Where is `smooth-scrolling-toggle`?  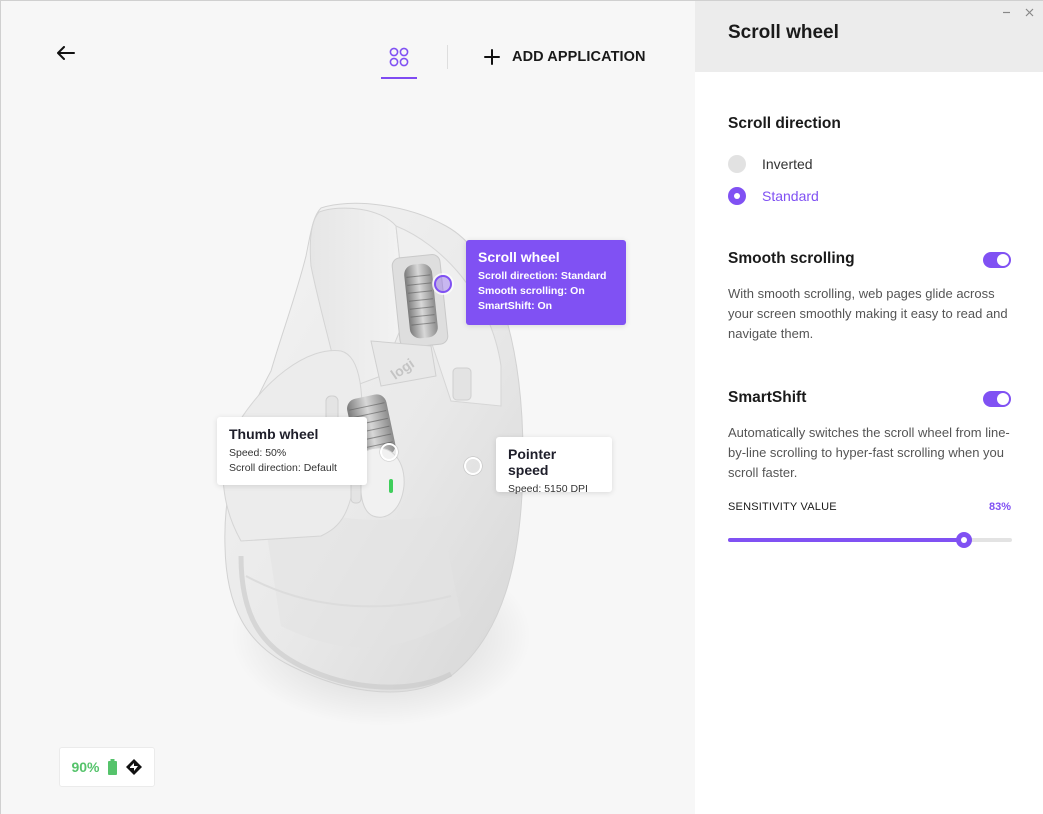
smooth-scrolling-toggle is located at coordinates (997, 260).